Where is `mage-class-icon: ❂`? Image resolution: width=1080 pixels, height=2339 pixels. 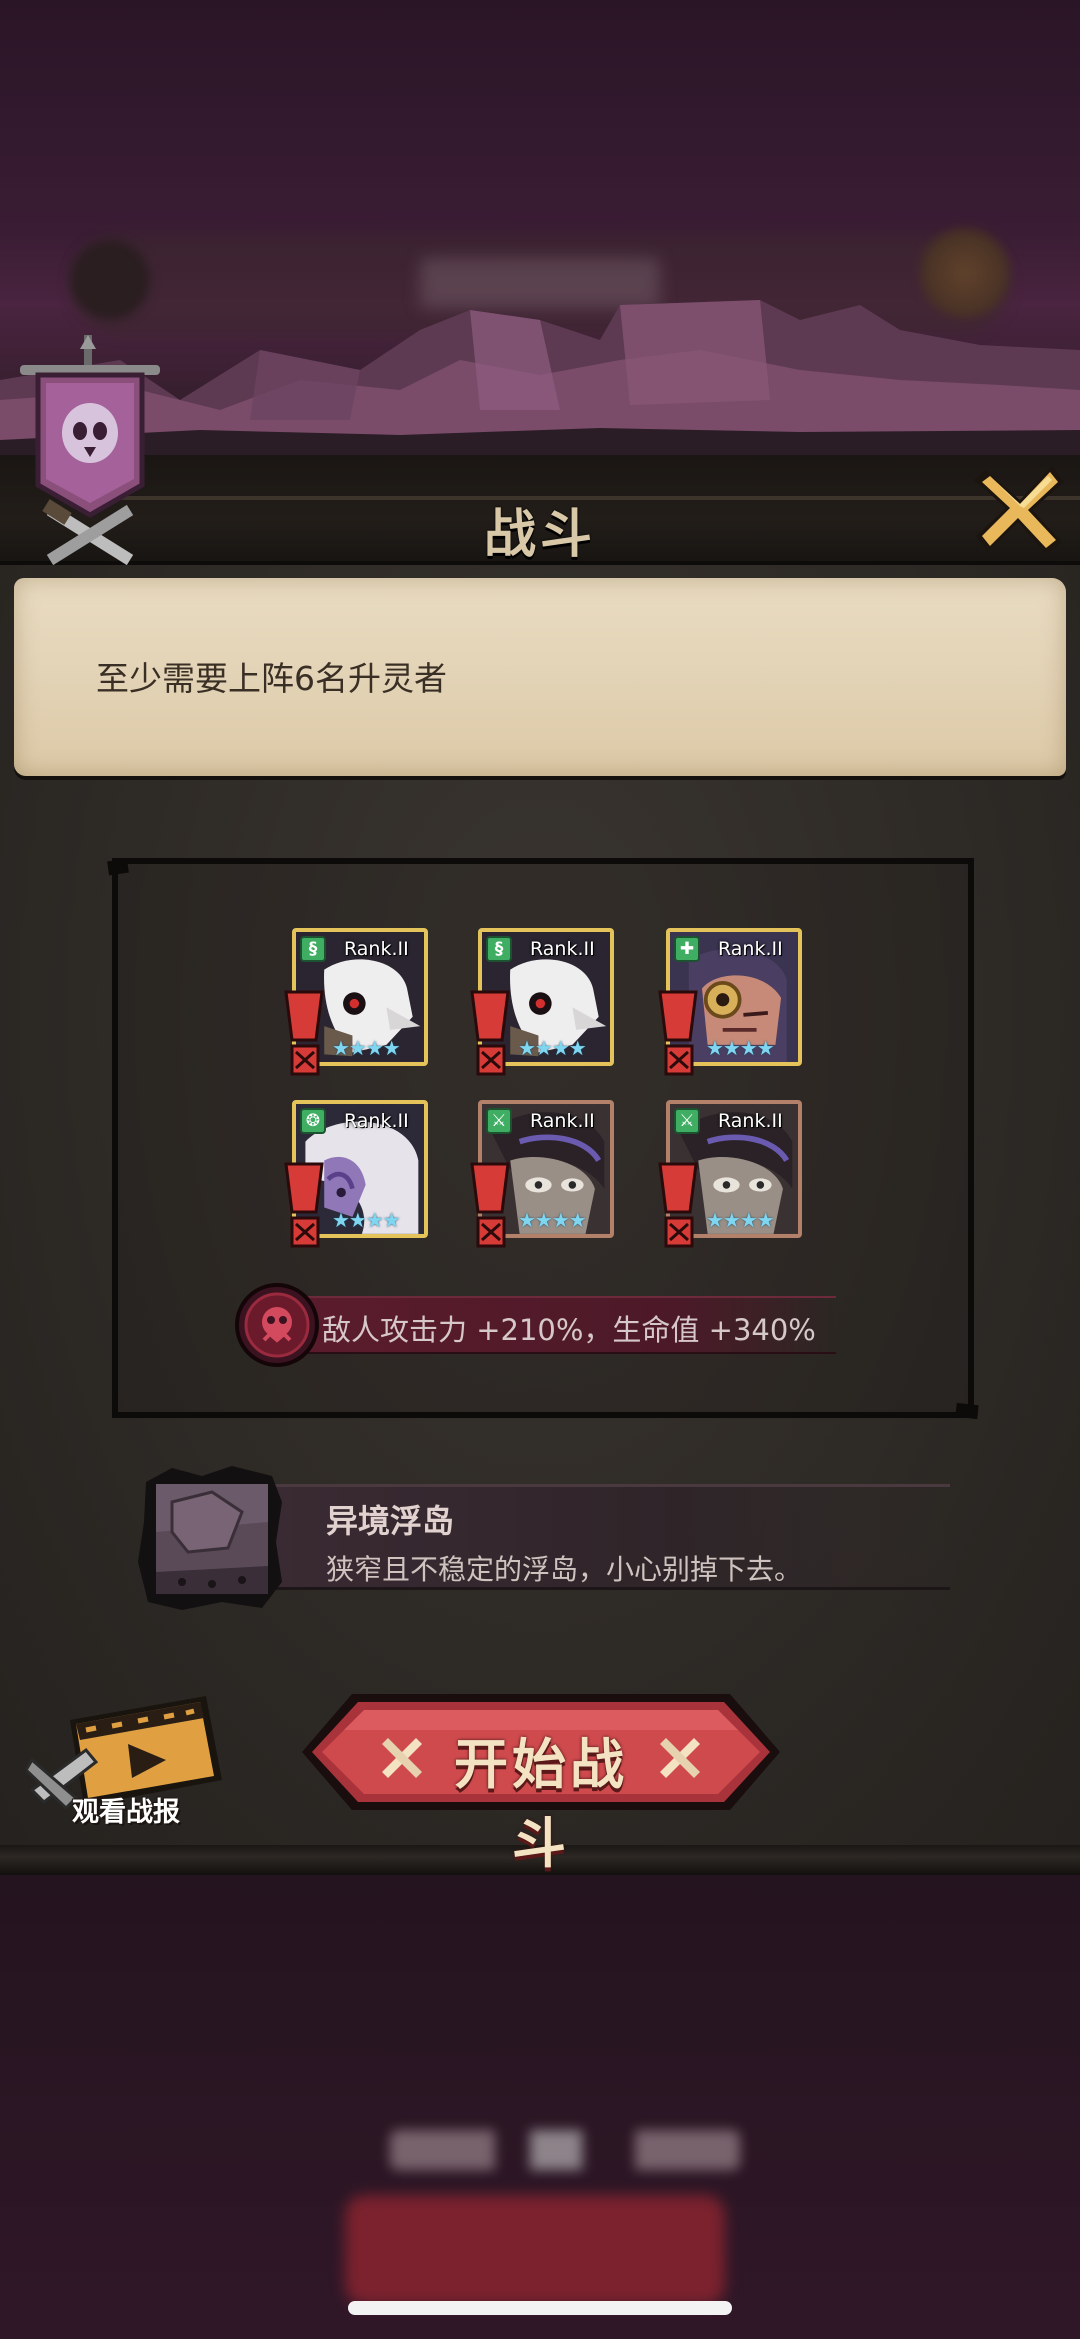
mage-class-icon: ❂ is located at coordinates (313, 1121).